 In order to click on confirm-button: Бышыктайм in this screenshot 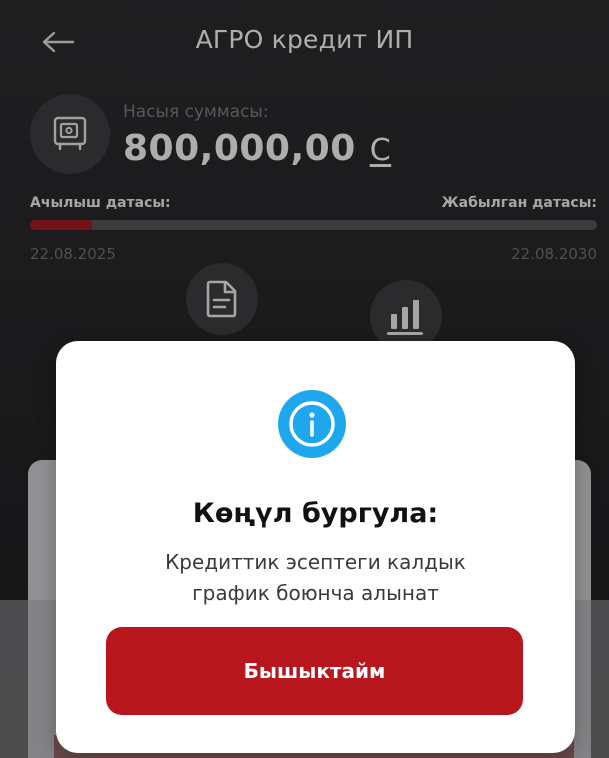, I will do `click(314, 671)`.